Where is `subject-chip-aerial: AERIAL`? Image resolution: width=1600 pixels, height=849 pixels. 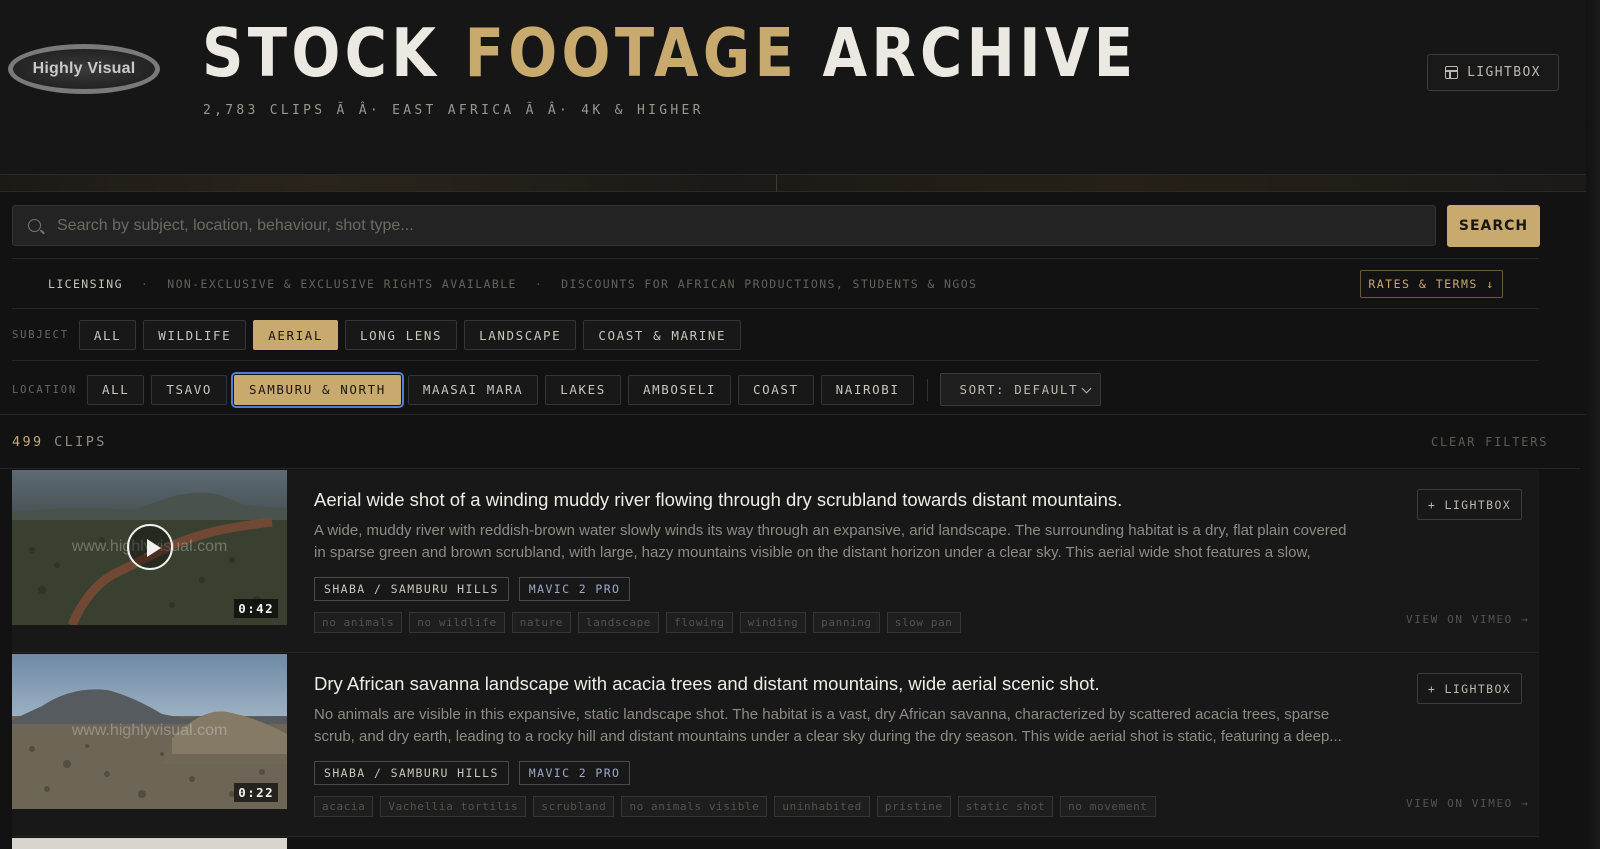
subject-chip-aerial: AERIAL is located at coordinates (296, 335).